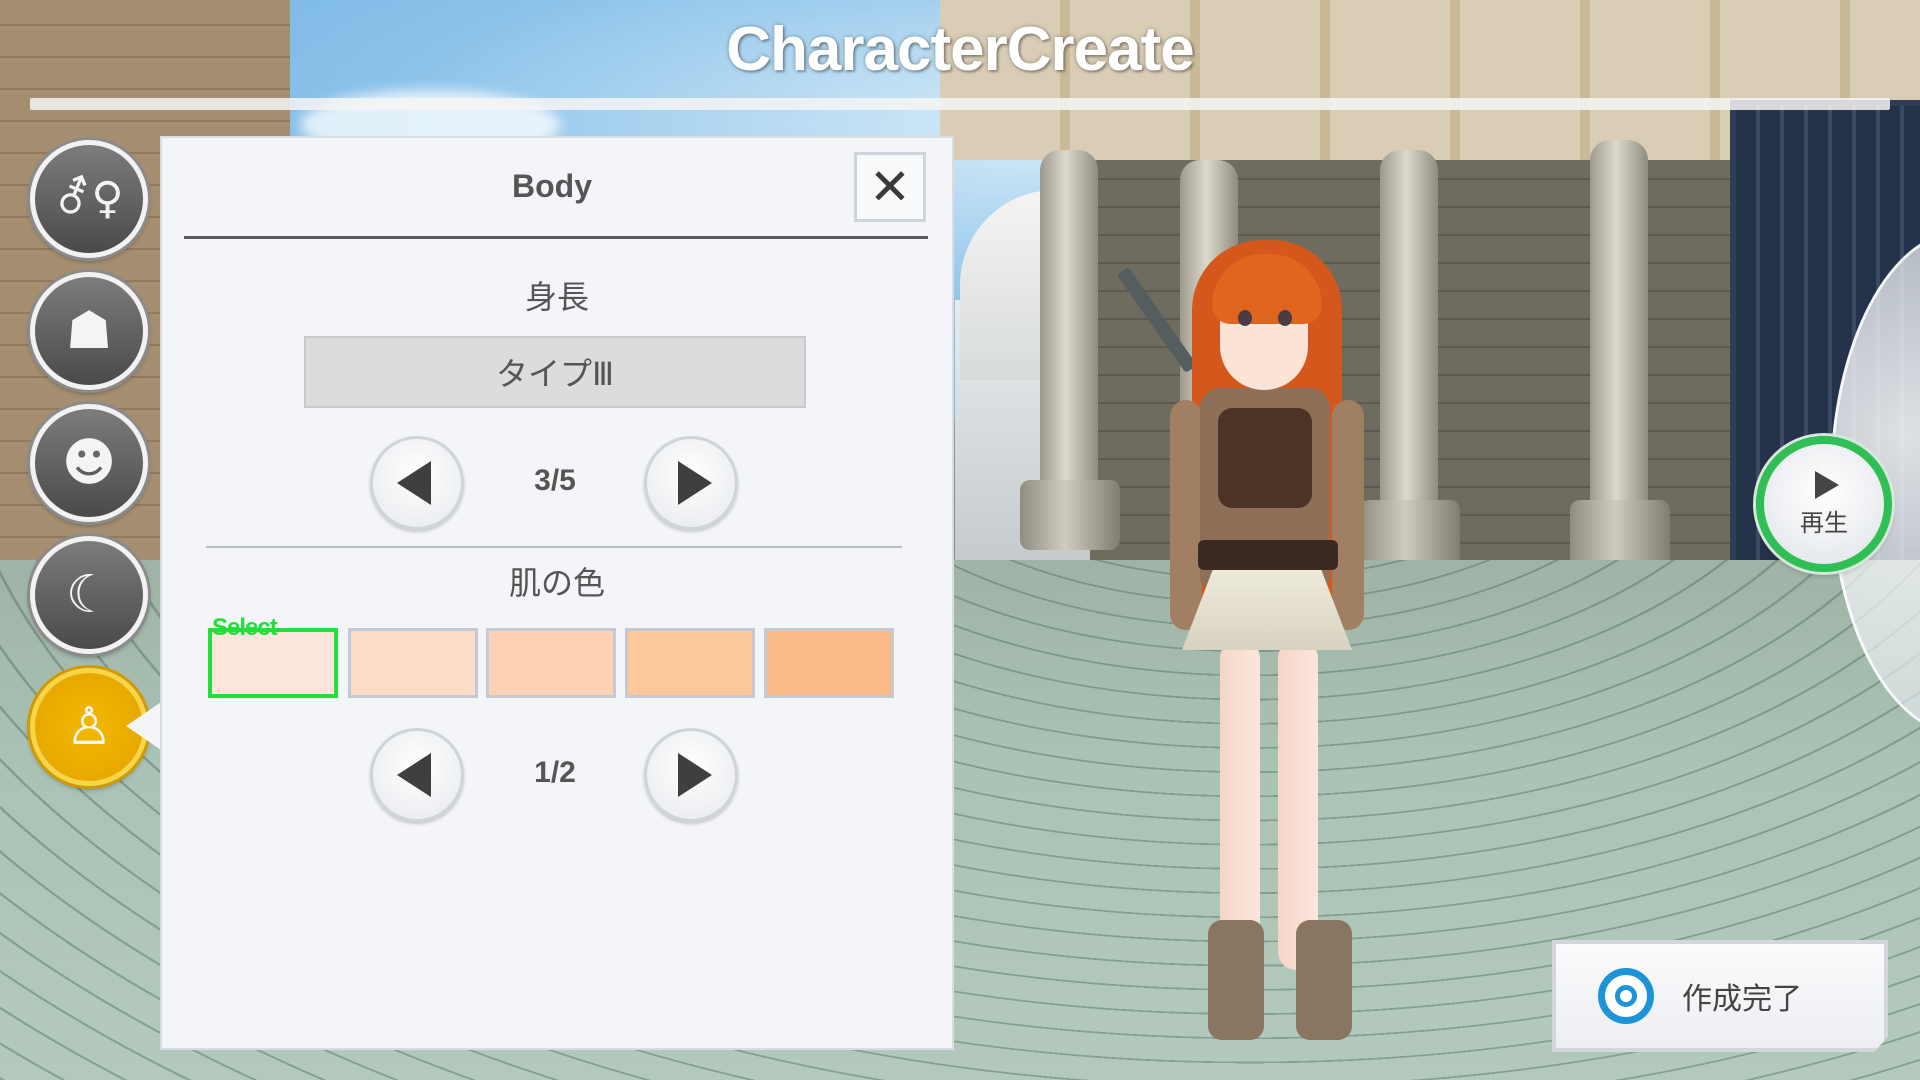  Describe the element at coordinates (555, 480) in the screenshot. I see `height-counter: 3/5` at that location.